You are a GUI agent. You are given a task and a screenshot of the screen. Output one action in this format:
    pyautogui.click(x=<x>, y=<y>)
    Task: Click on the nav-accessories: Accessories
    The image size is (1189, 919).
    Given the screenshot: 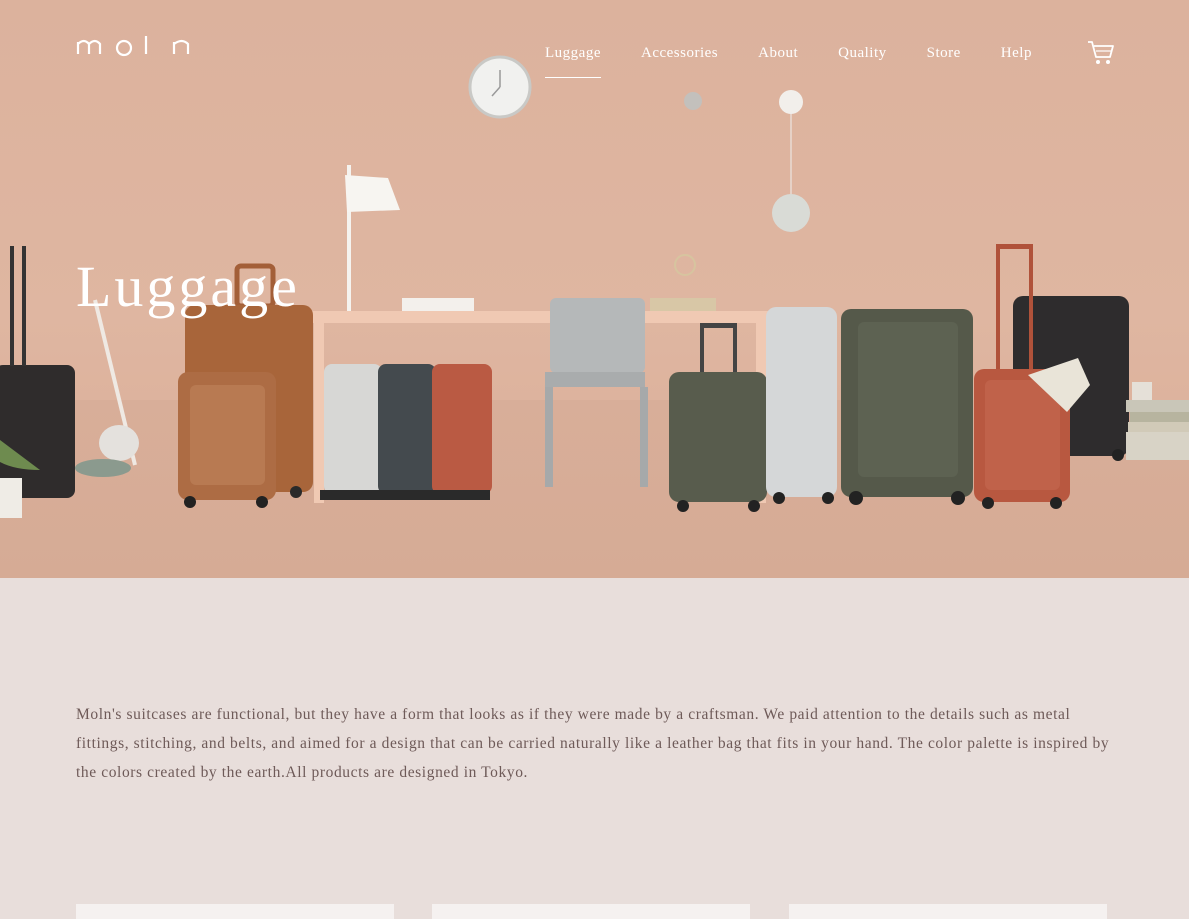 What is the action you would take?
    pyautogui.click(x=679, y=61)
    